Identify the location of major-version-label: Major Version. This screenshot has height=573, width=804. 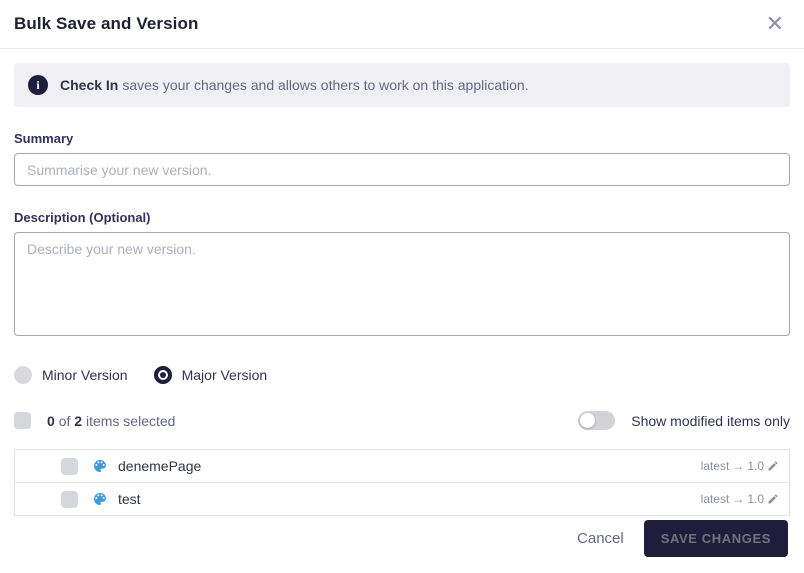
(224, 375).